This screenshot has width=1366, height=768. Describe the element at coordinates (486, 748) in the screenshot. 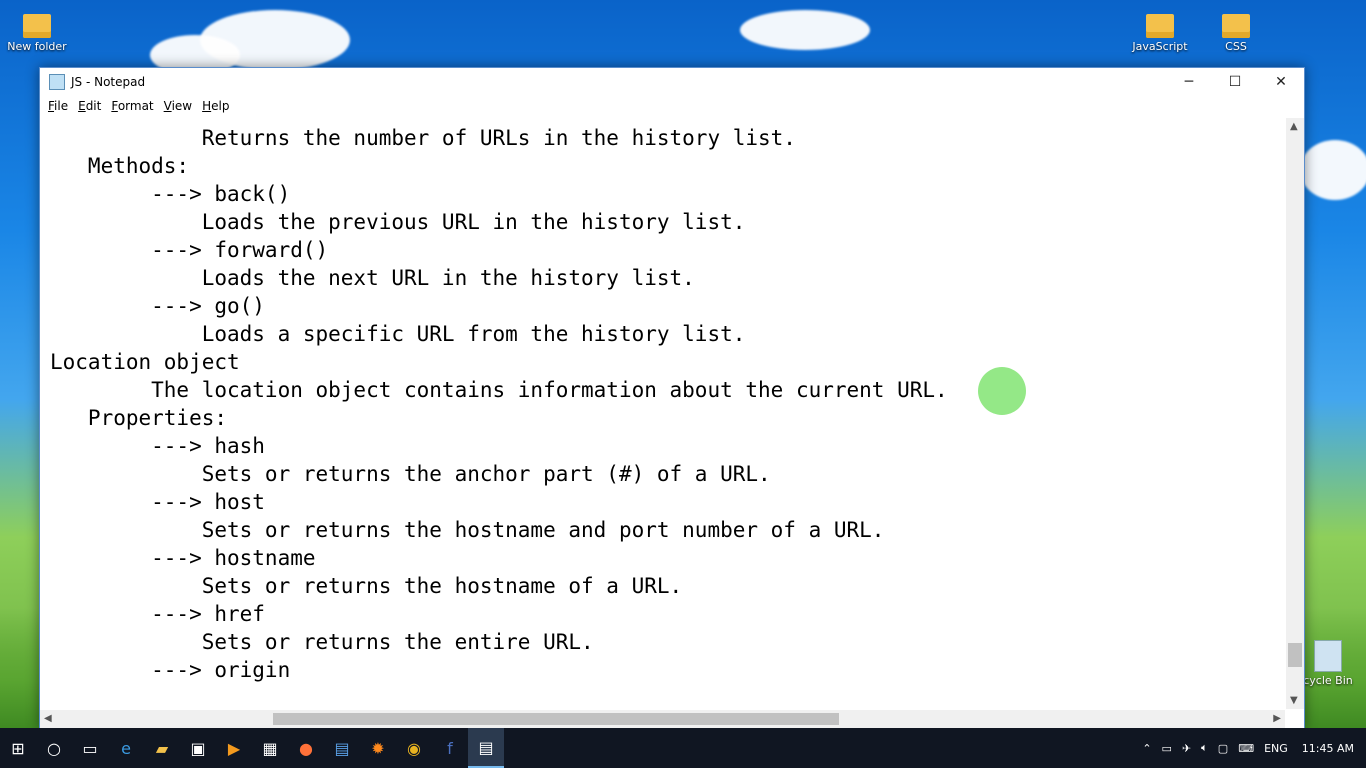

I see `notepad-taskbar-icon: ▤` at that location.